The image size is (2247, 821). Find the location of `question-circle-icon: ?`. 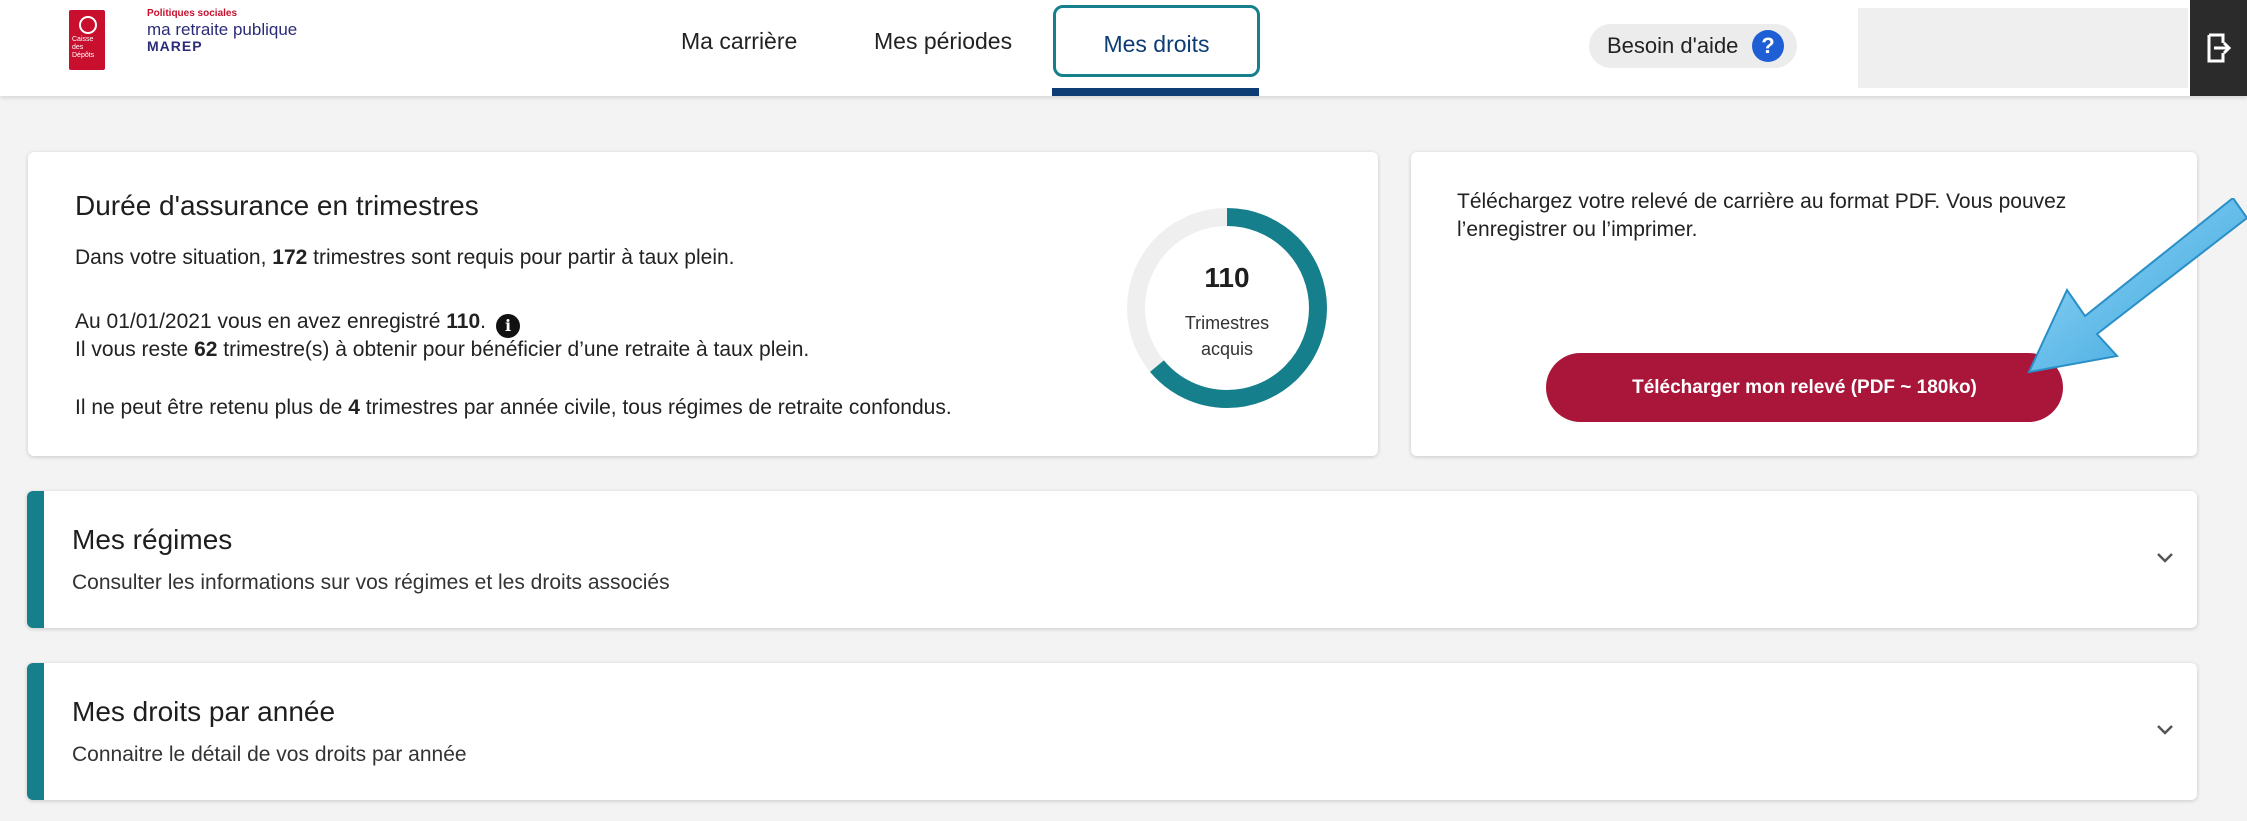

question-circle-icon: ? is located at coordinates (1768, 46).